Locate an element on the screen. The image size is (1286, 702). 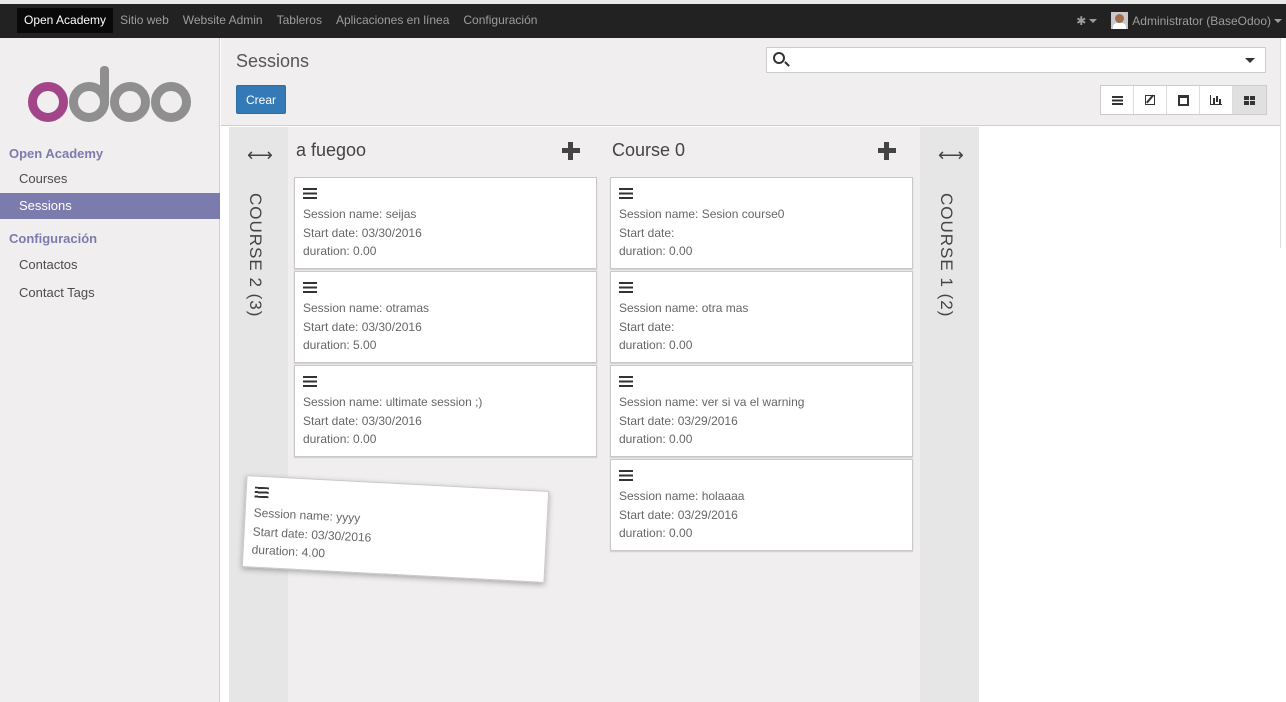
duration: duration: 4.00 is located at coordinates (288, 551).